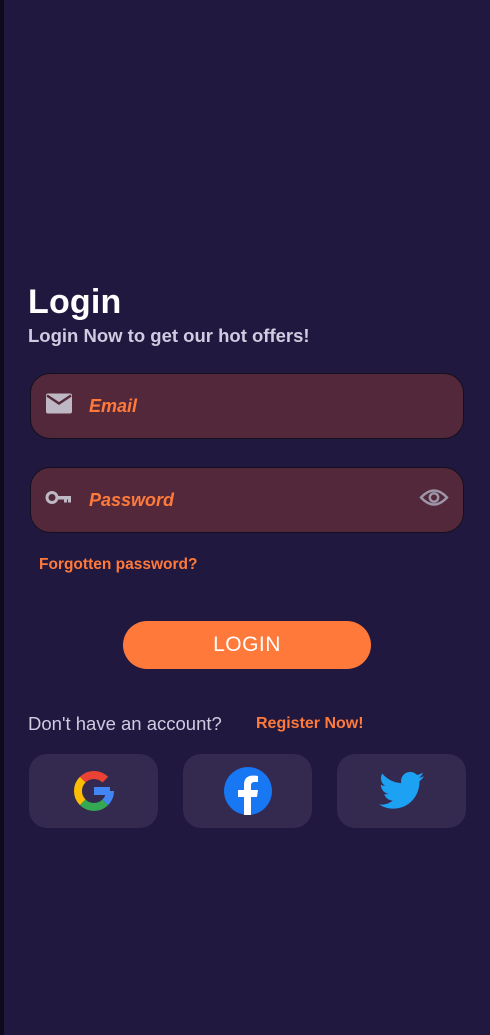  Describe the element at coordinates (401, 791) in the screenshot. I see `twitter-login-button` at that location.